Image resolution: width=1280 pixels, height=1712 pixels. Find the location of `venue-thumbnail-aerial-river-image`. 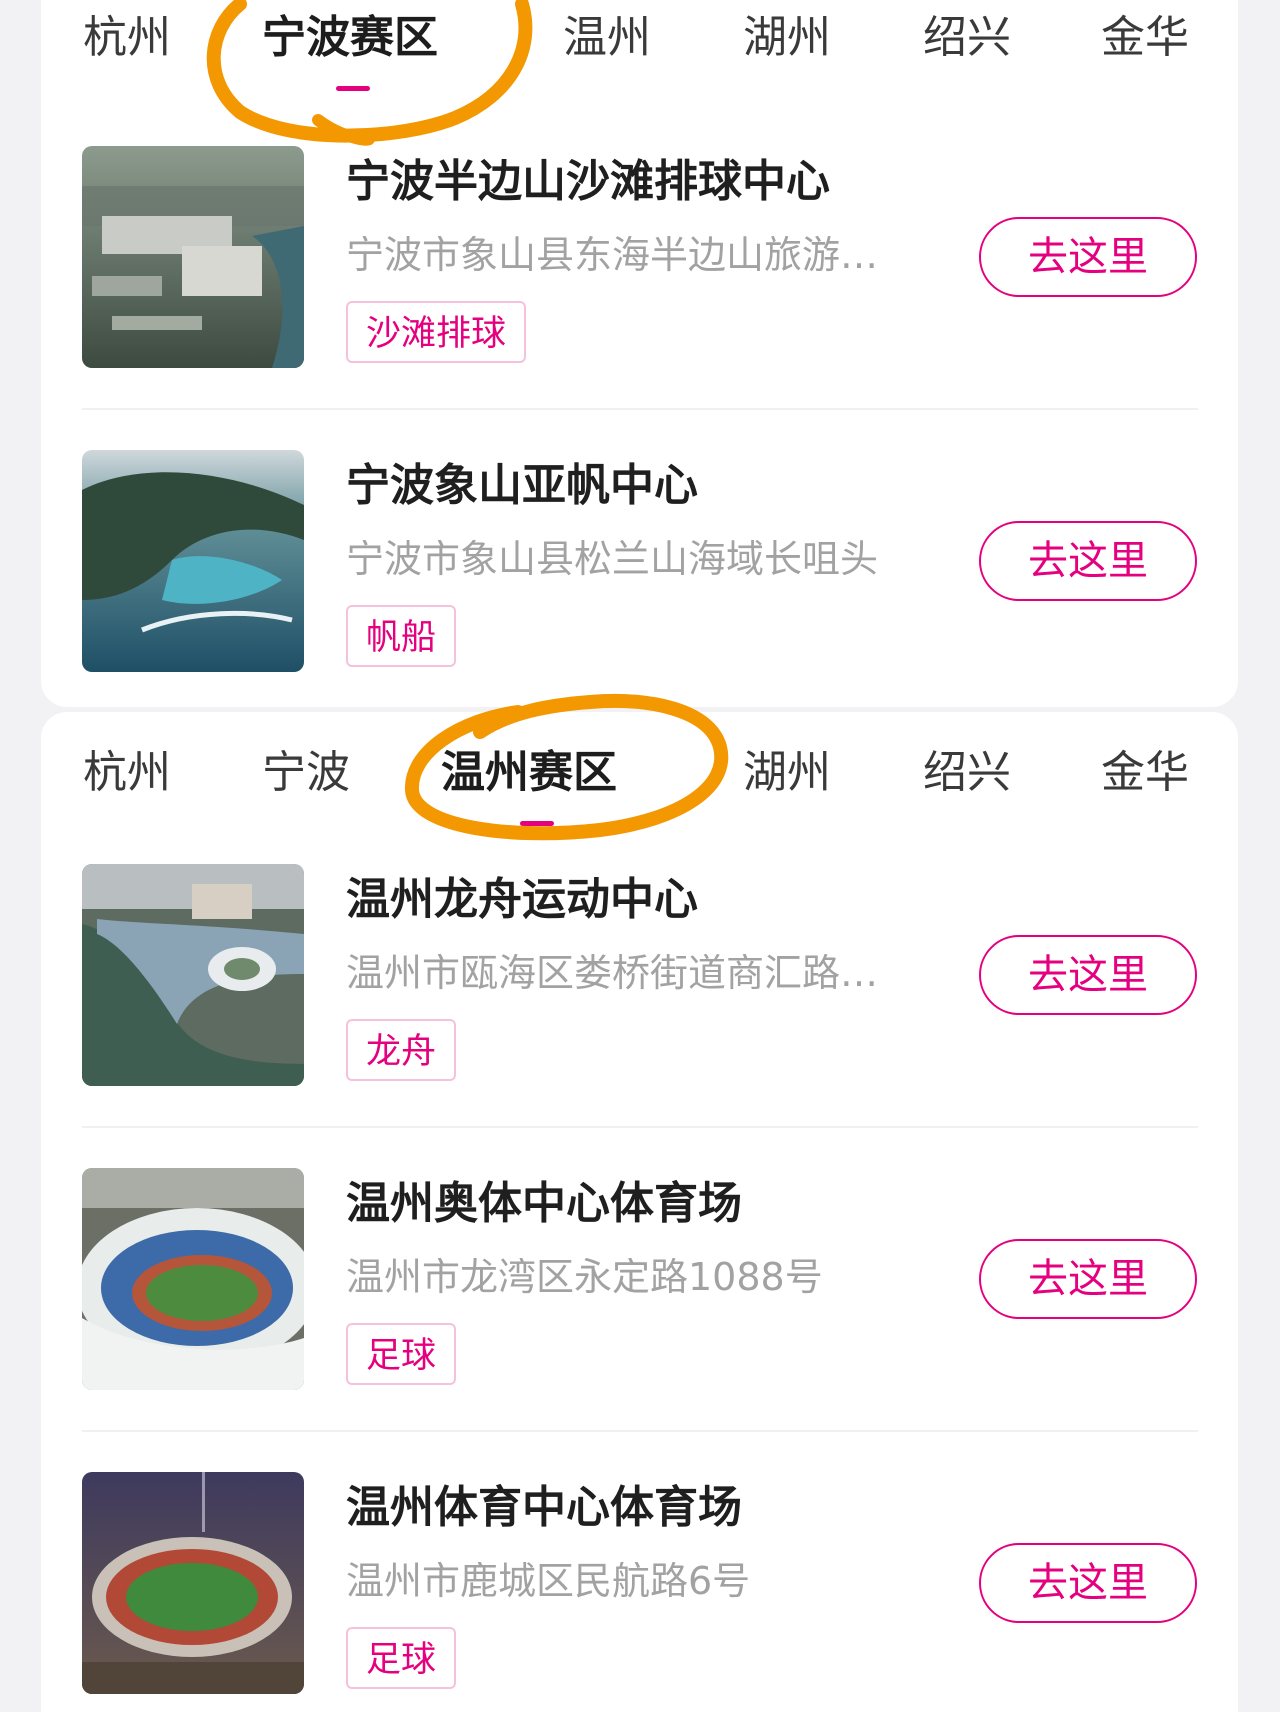

venue-thumbnail-aerial-river-image is located at coordinates (193, 975).